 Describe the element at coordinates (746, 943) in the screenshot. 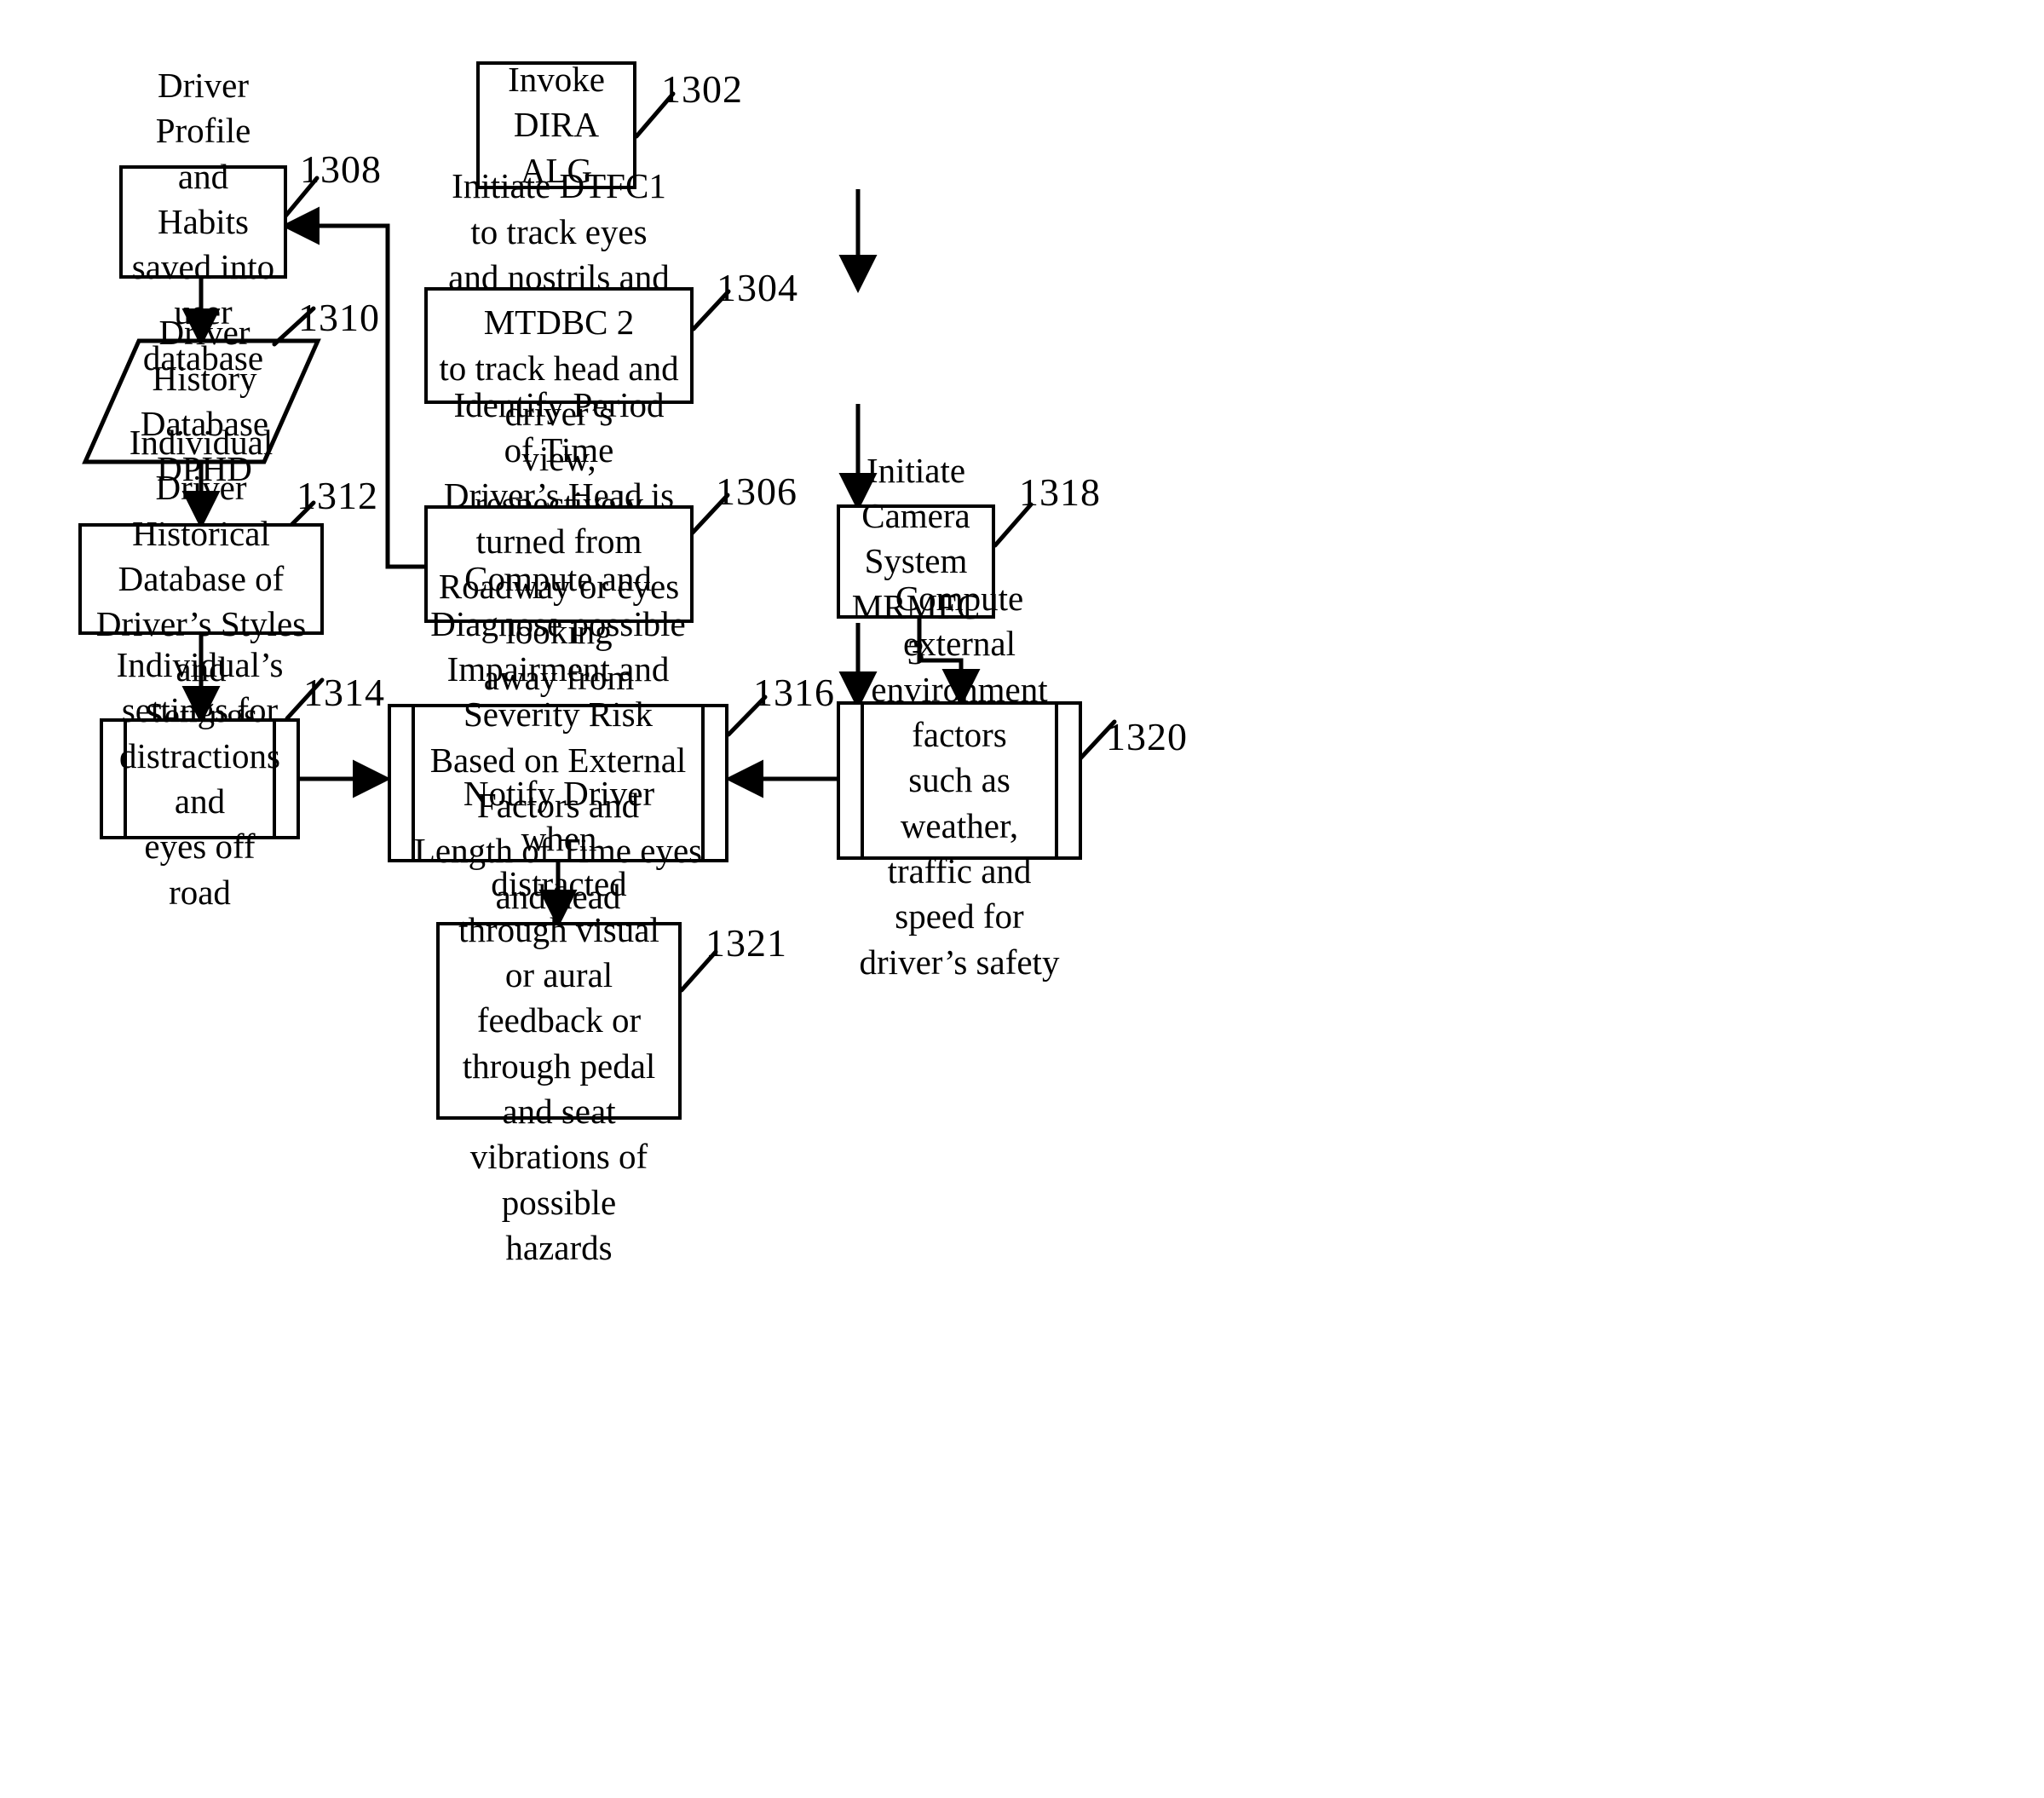

I see `ref-1321: 1321` at that location.